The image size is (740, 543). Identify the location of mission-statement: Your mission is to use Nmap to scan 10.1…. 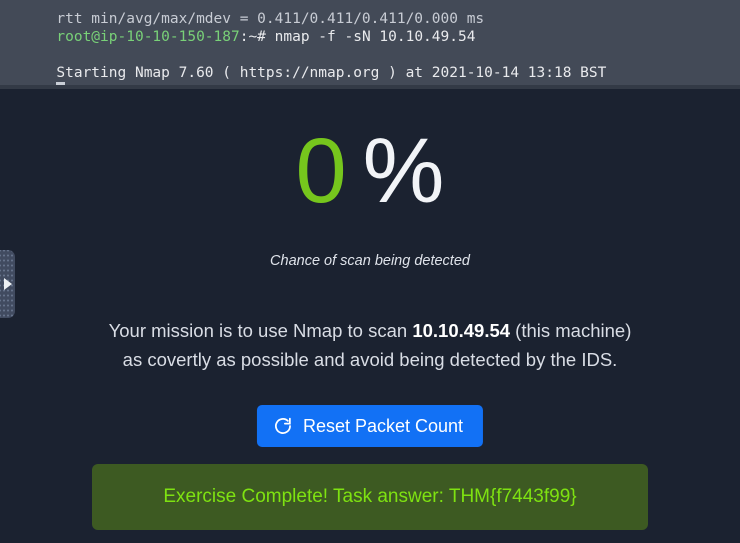
(370, 345).